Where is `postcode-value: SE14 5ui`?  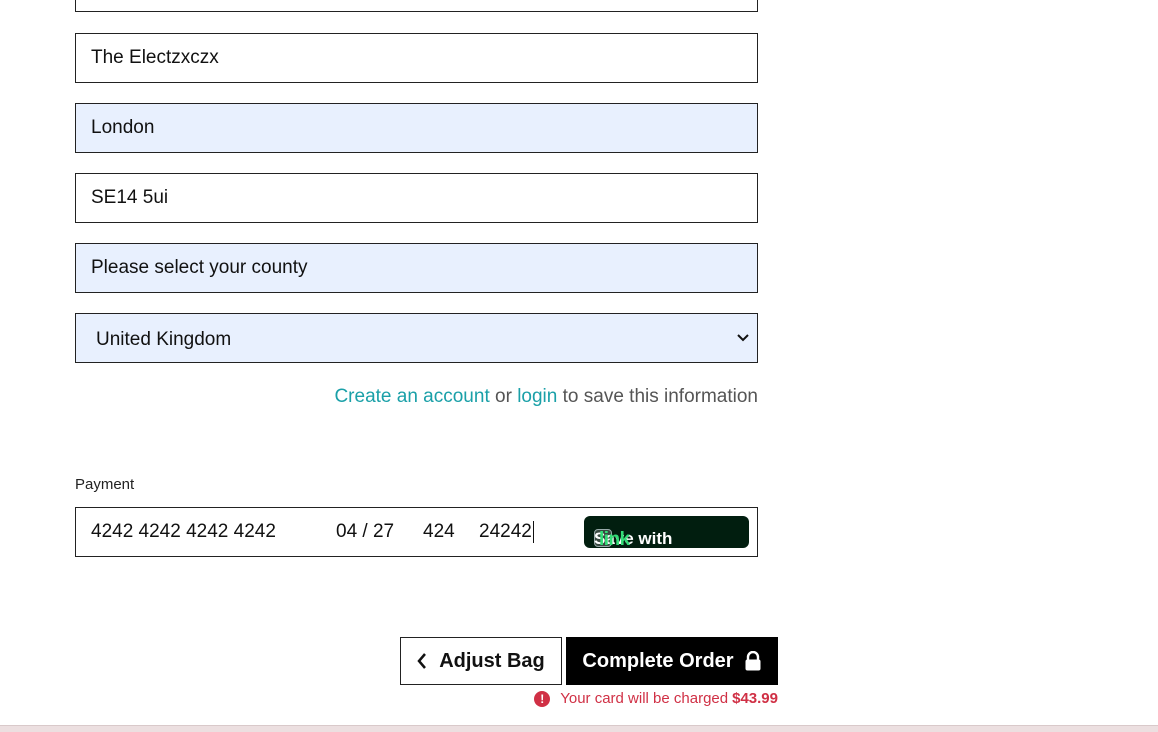
postcode-value: SE14 5ui is located at coordinates (130, 197).